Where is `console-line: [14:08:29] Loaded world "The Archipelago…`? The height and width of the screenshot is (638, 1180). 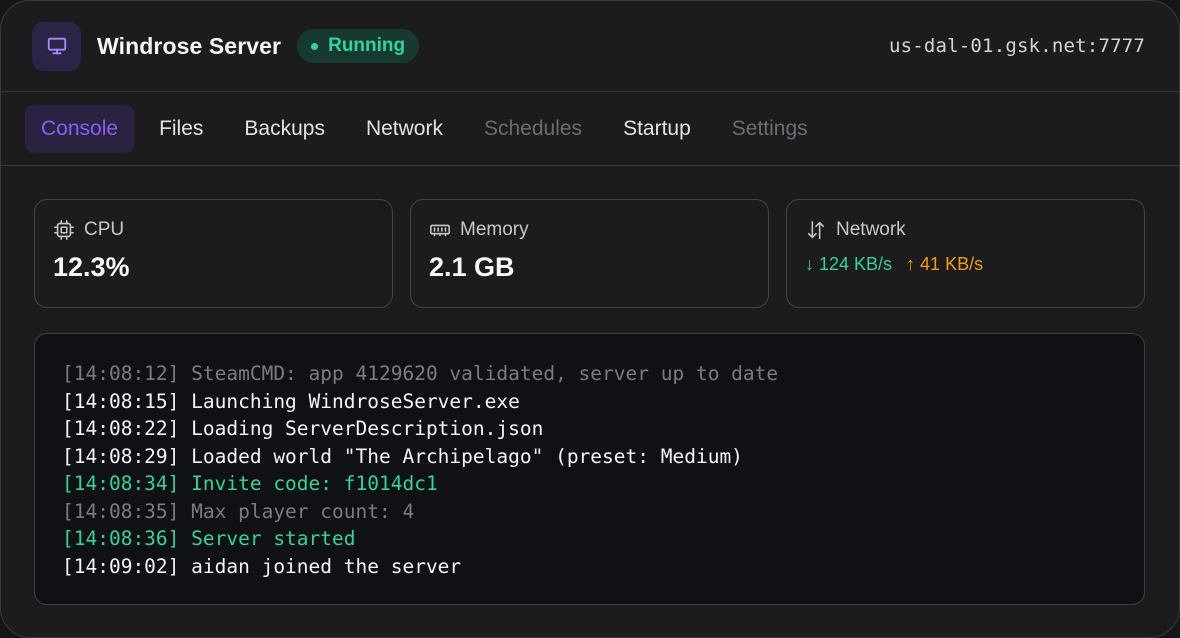
console-line: [14:08:29] Loaded world "The Archipelago… is located at coordinates (402, 456).